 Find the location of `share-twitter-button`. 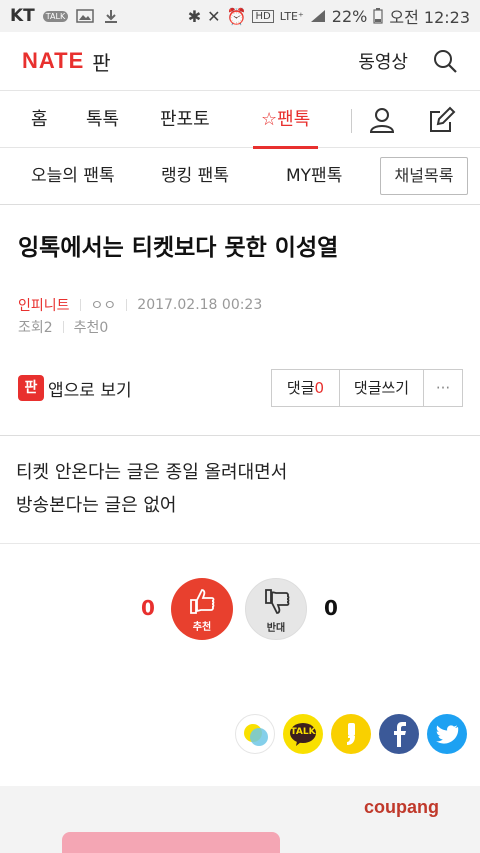

share-twitter-button is located at coordinates (447, 734).